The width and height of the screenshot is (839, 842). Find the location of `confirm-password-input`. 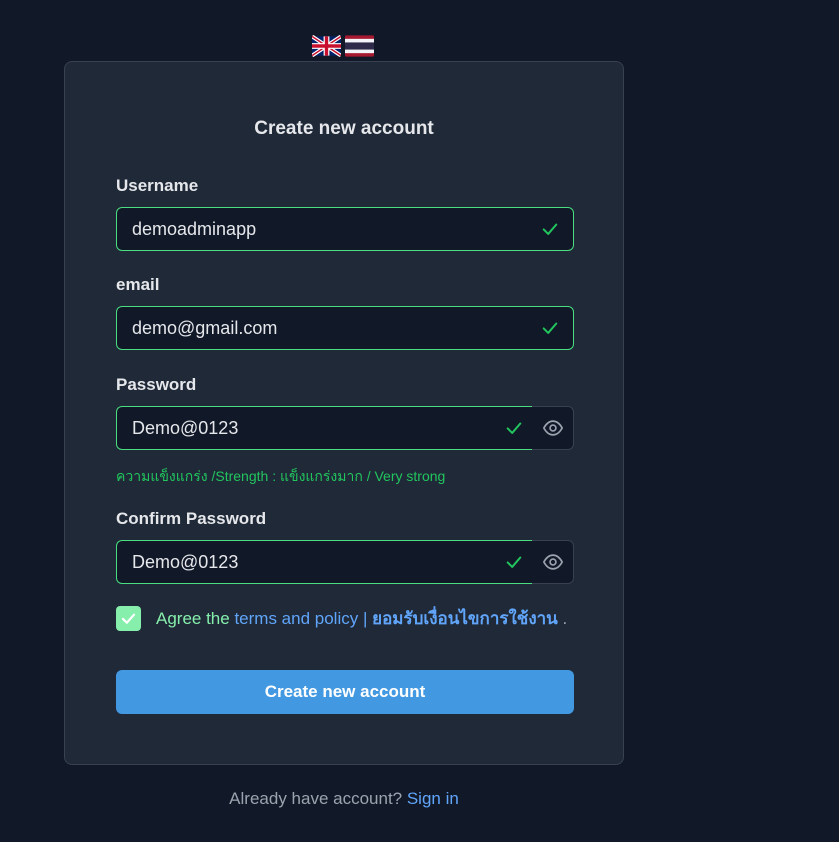

confirm-password-input is located at coordinates (325, 562).